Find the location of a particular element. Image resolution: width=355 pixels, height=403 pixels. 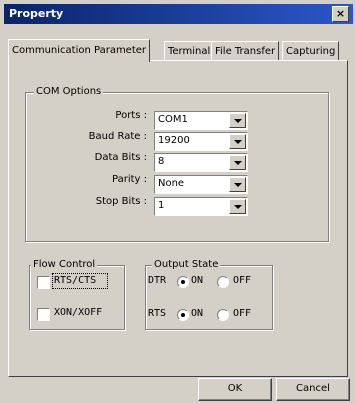

flow-control-title: Flow Control is located at coordinates (64, 264).